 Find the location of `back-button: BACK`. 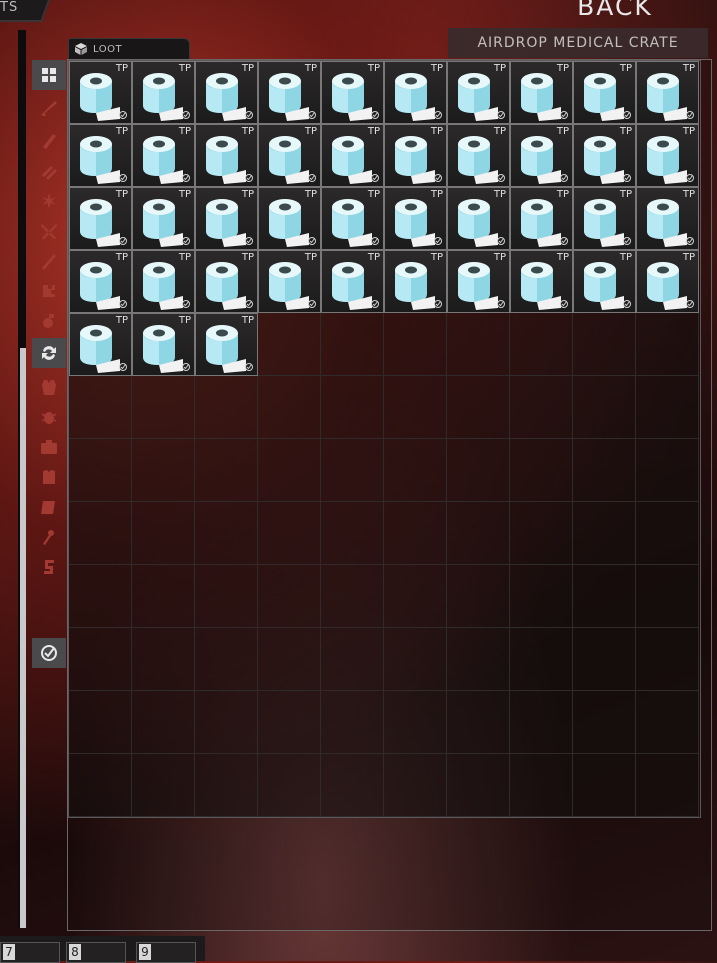

back-button: BACK is located at coordinates (615, 10).